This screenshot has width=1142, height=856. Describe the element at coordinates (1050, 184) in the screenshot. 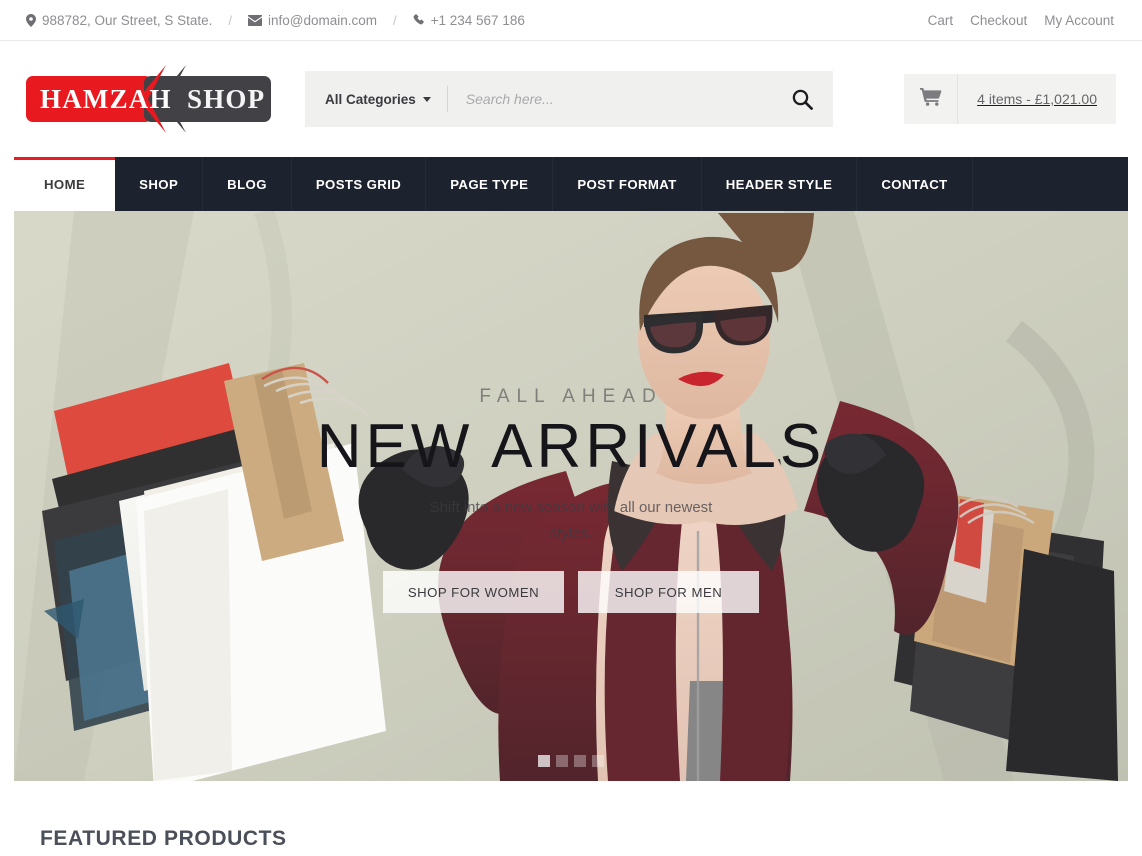

I see `nav-filler` at that location.